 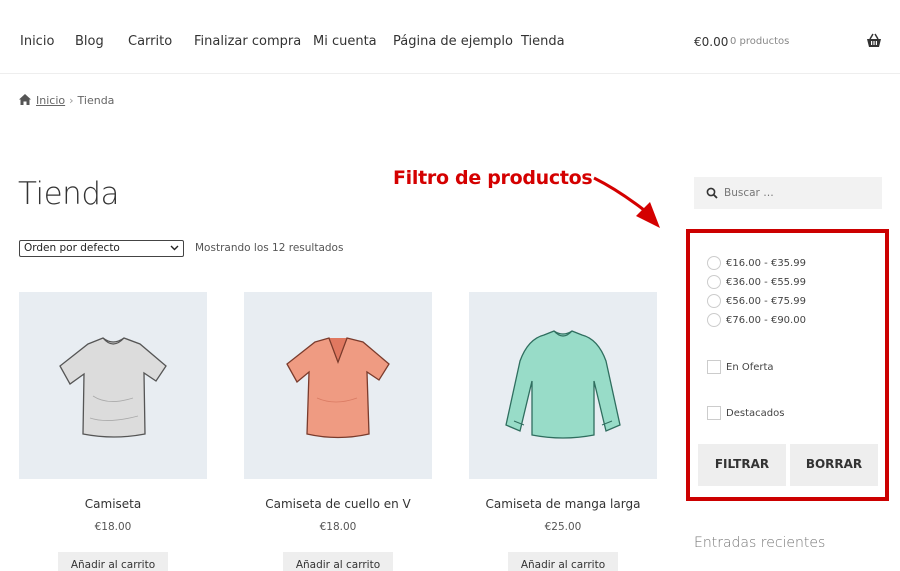 I want to click on orderby-selected-value: Orden por defecto, so click(x=72, y=248).